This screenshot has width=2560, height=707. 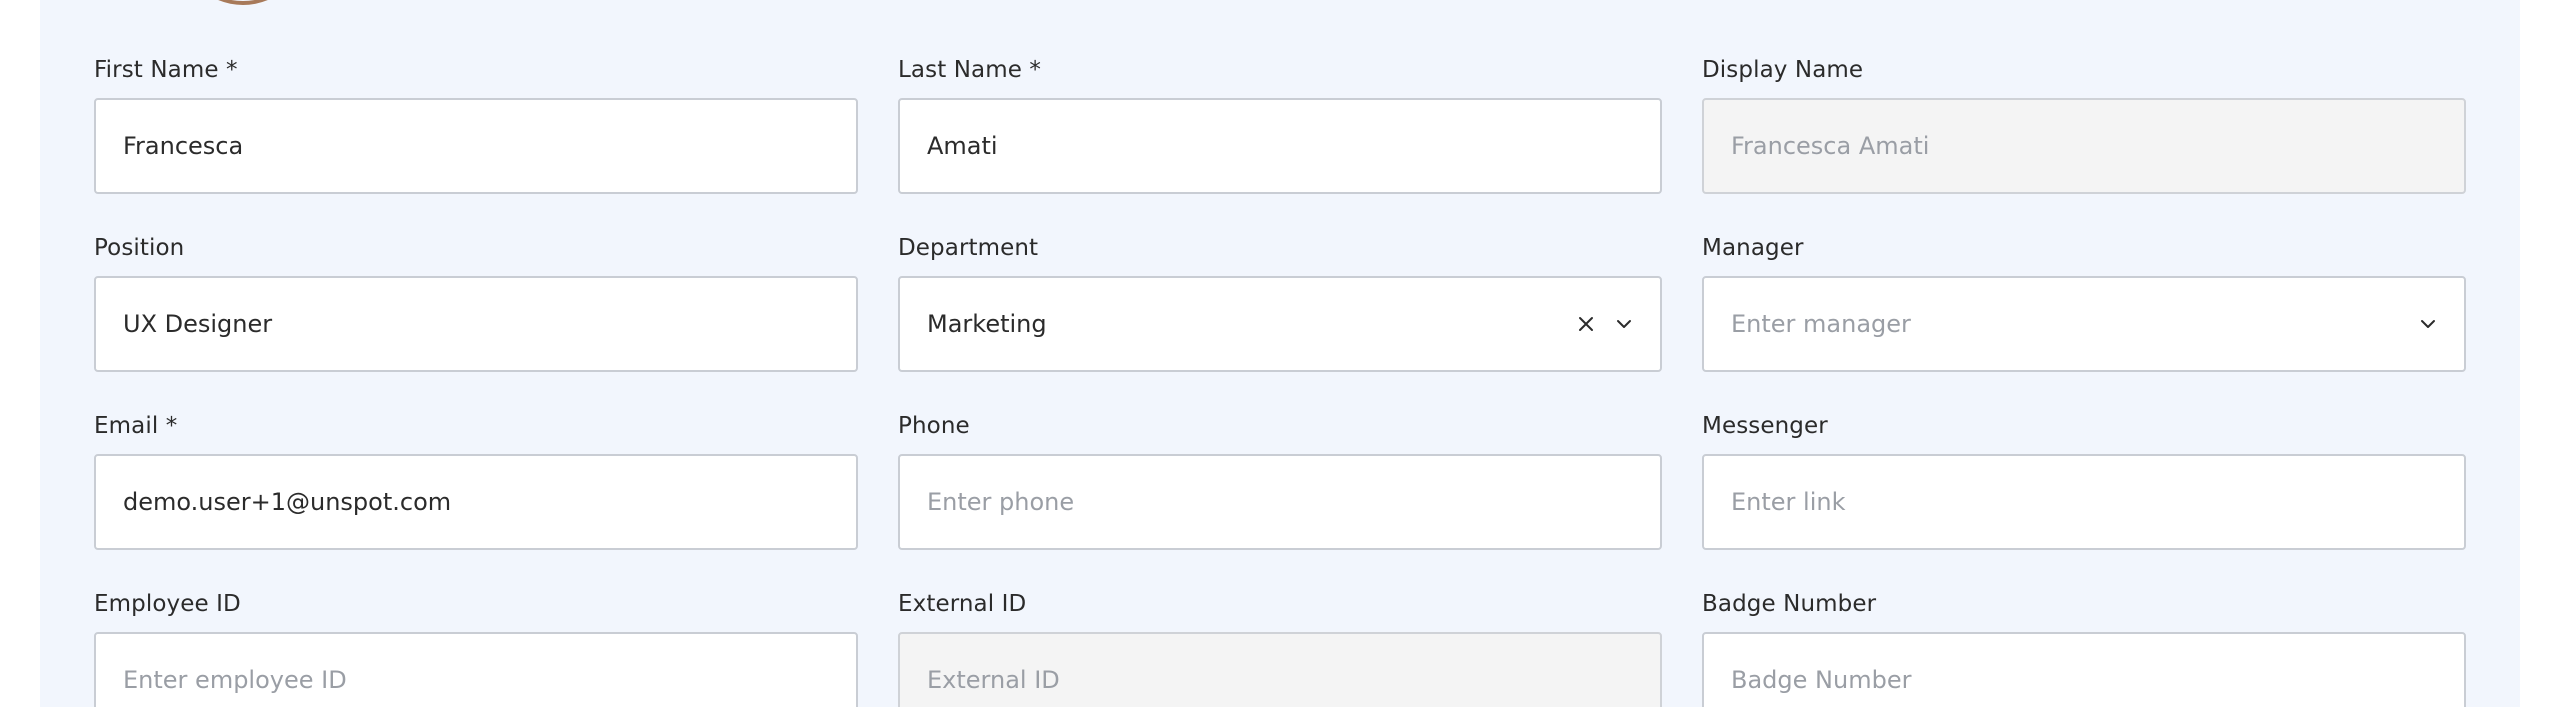 What do you see at coordinates (2084, 669) in the screenshot?
I see `badge-number-field: Badge Number` at bounding box center [2084, 669].